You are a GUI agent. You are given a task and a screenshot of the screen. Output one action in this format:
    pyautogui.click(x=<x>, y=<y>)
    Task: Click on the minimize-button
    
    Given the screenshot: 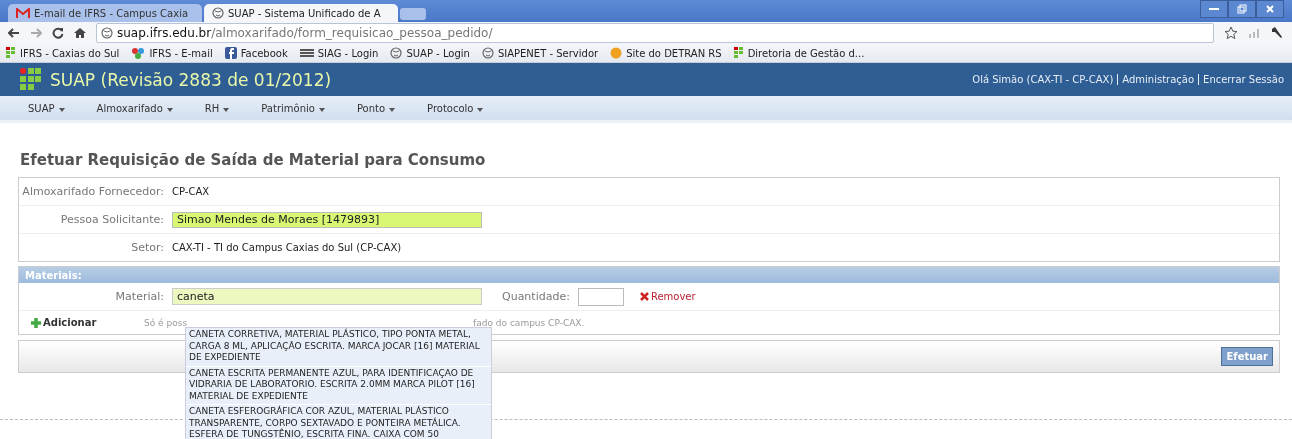 What is the action you would take?
    pyautogui.click(x=1214, y=9)
    